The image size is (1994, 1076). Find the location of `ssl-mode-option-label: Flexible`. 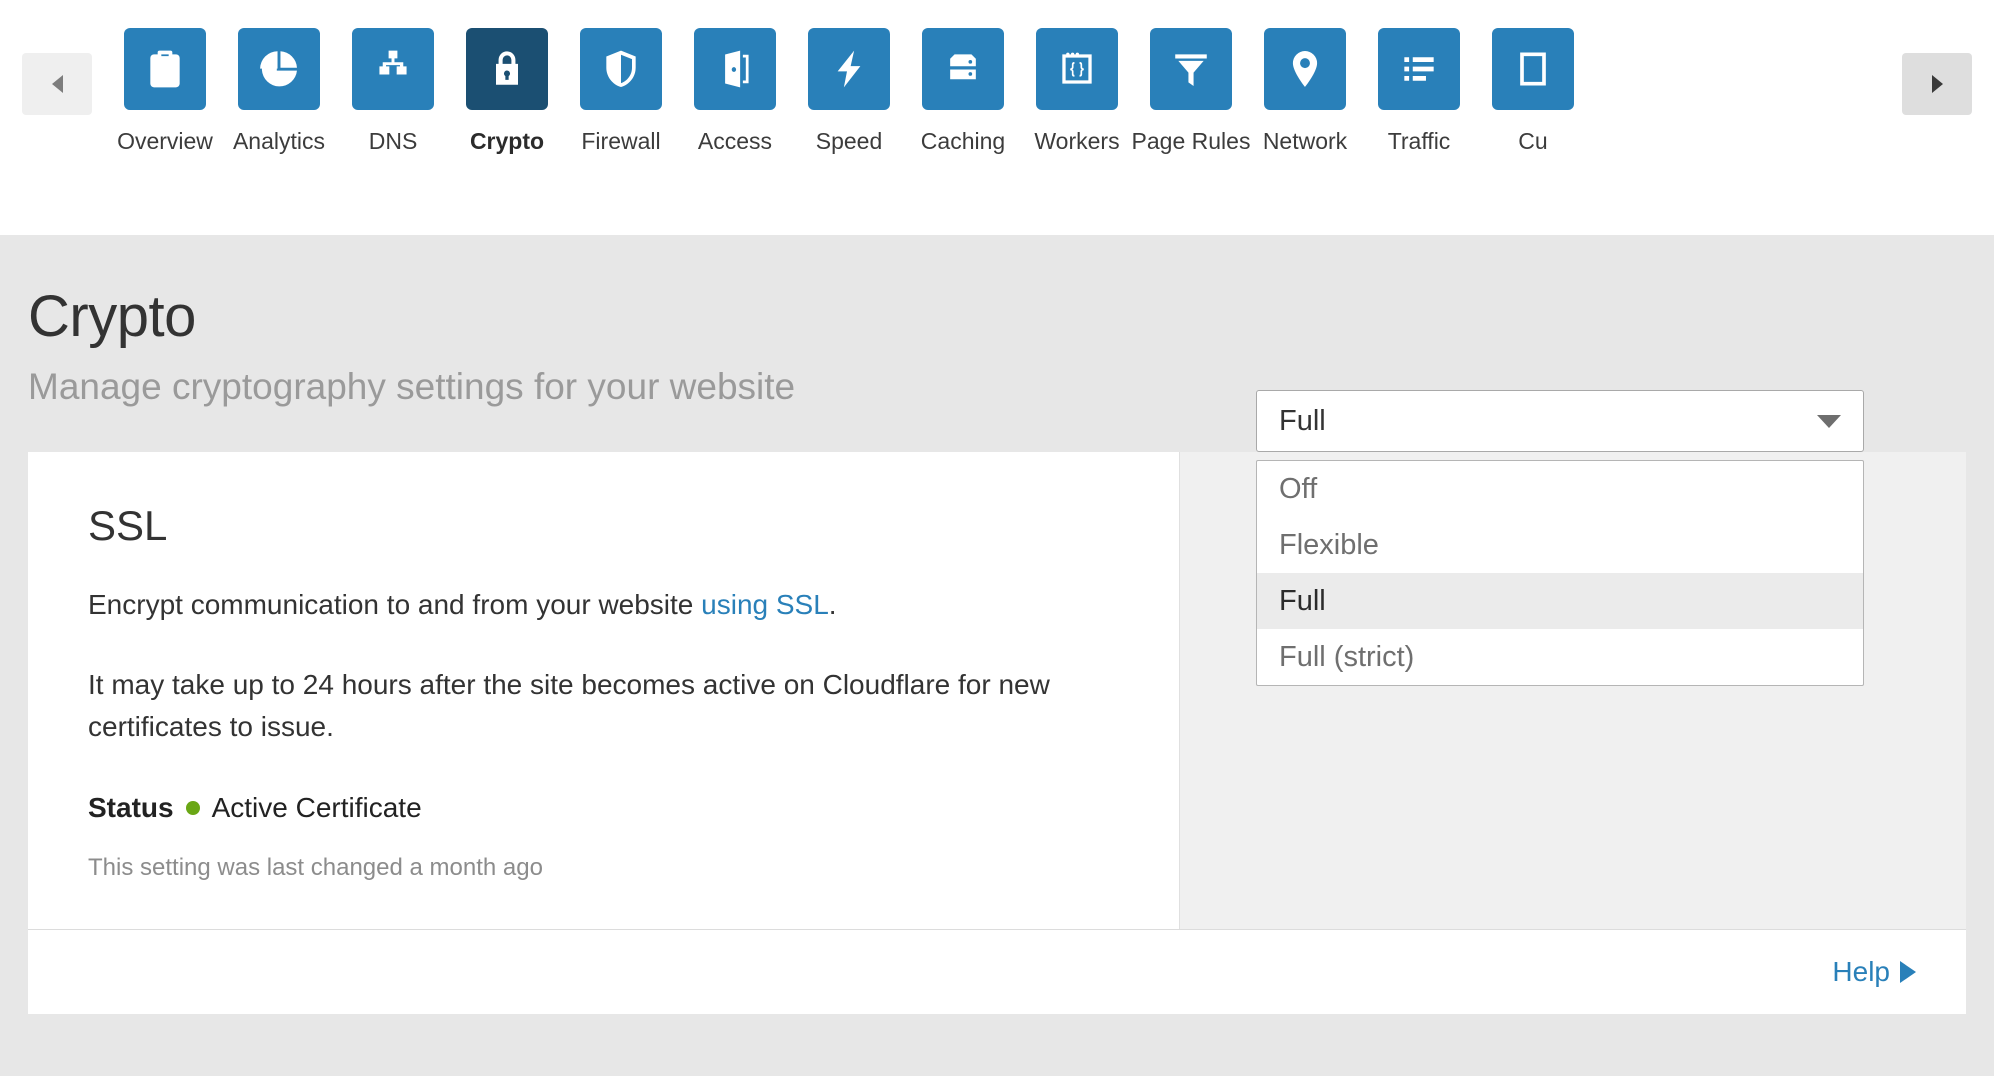

ssl-mode-option-label: Flexible is located at coordinates (1329, 544).